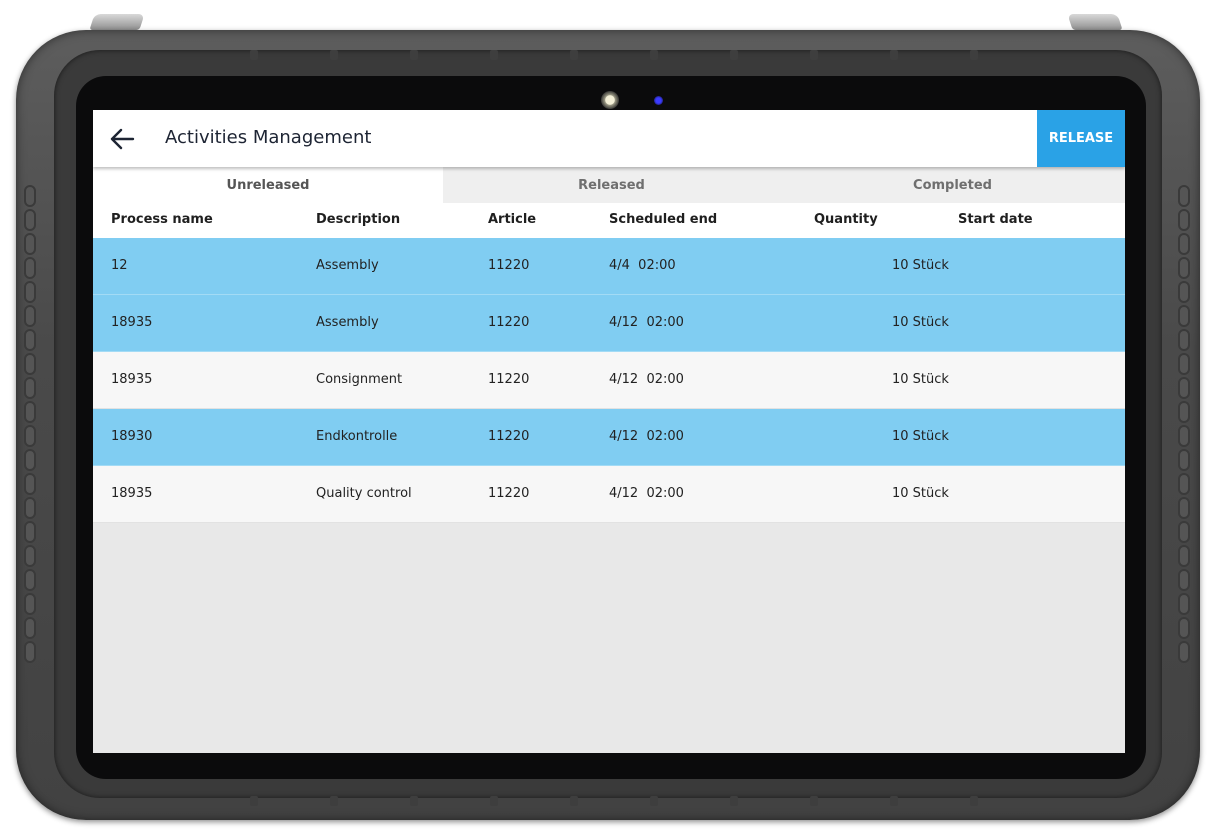 This screenshot has width=1214, height=835. Describe the element at coordinates (132, 436) in the screenshot. I see `cell-process-name: 18930` at that location.